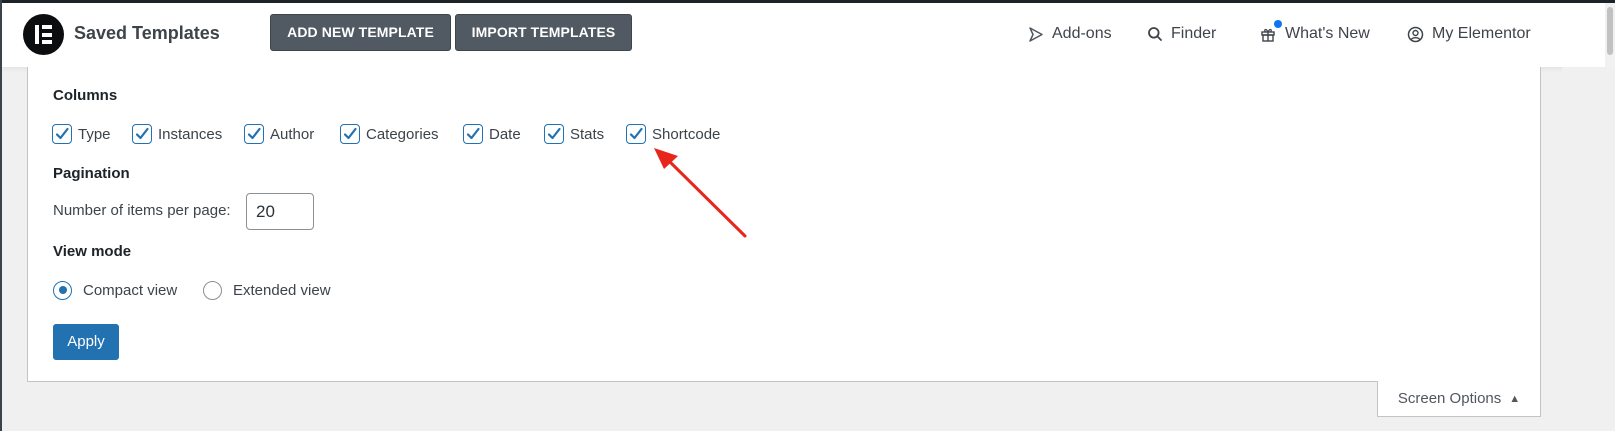 This screenshot has width=1615, height=431. What do you see at coordinates (212, 290) in the screenshot?
I see `radio-extended` at bounding box center [212, 290].